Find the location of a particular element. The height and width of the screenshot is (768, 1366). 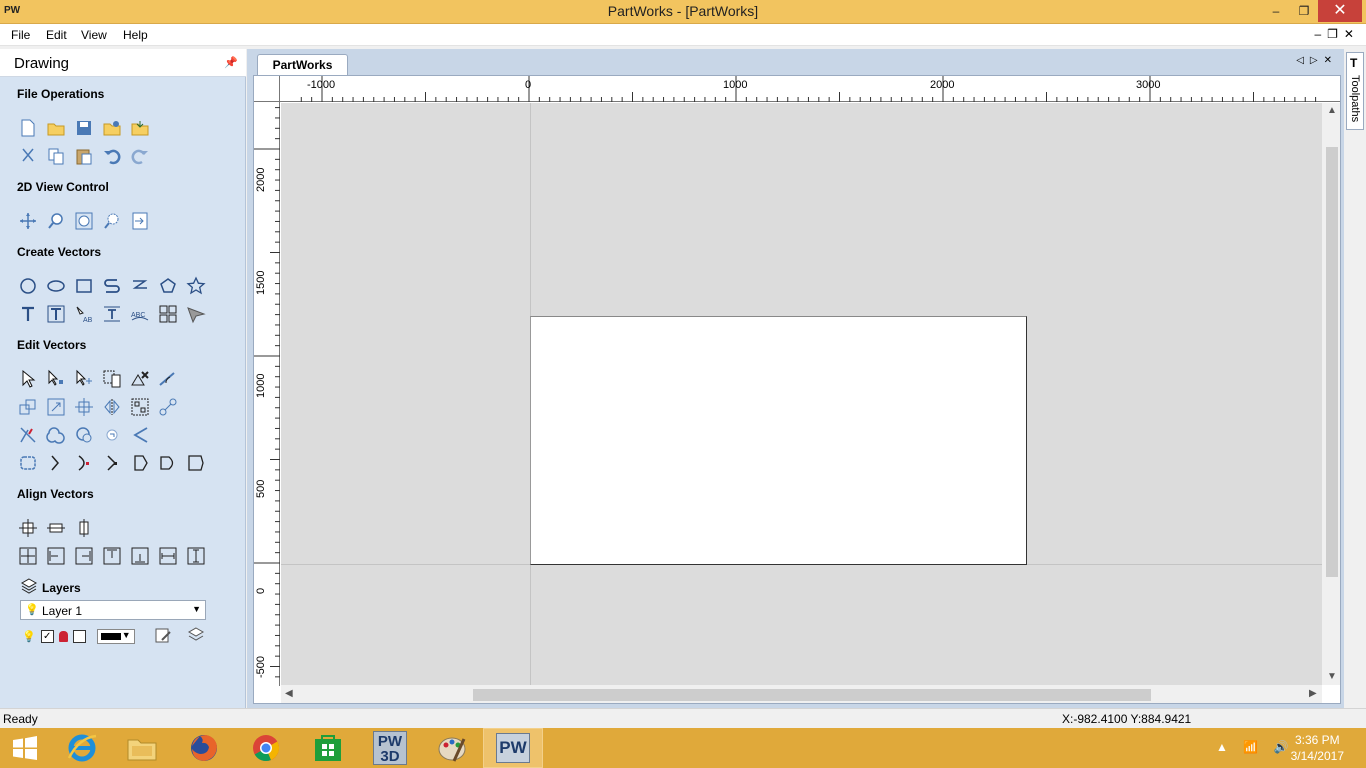

text-box-tool-icon is located at coordinates (56, 314).